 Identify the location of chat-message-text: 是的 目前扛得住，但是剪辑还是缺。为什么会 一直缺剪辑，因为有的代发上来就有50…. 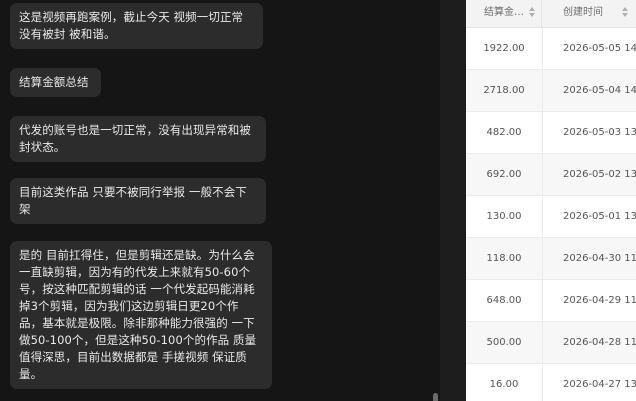
(138, 314).